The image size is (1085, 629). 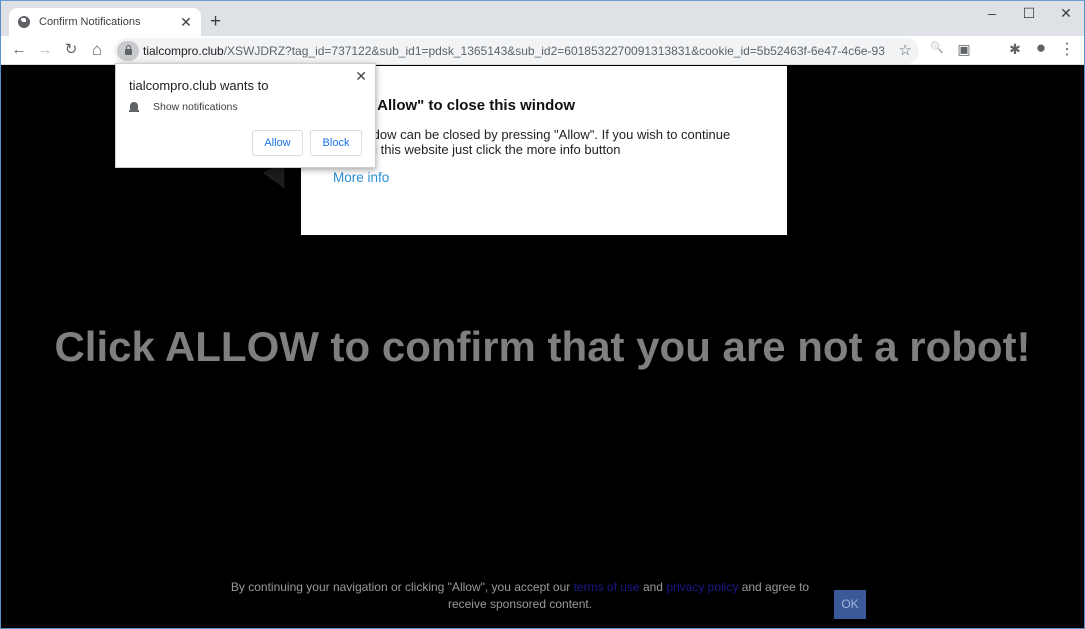 I want to click on permission-row: Show notifications, so click(x=183, y=107).